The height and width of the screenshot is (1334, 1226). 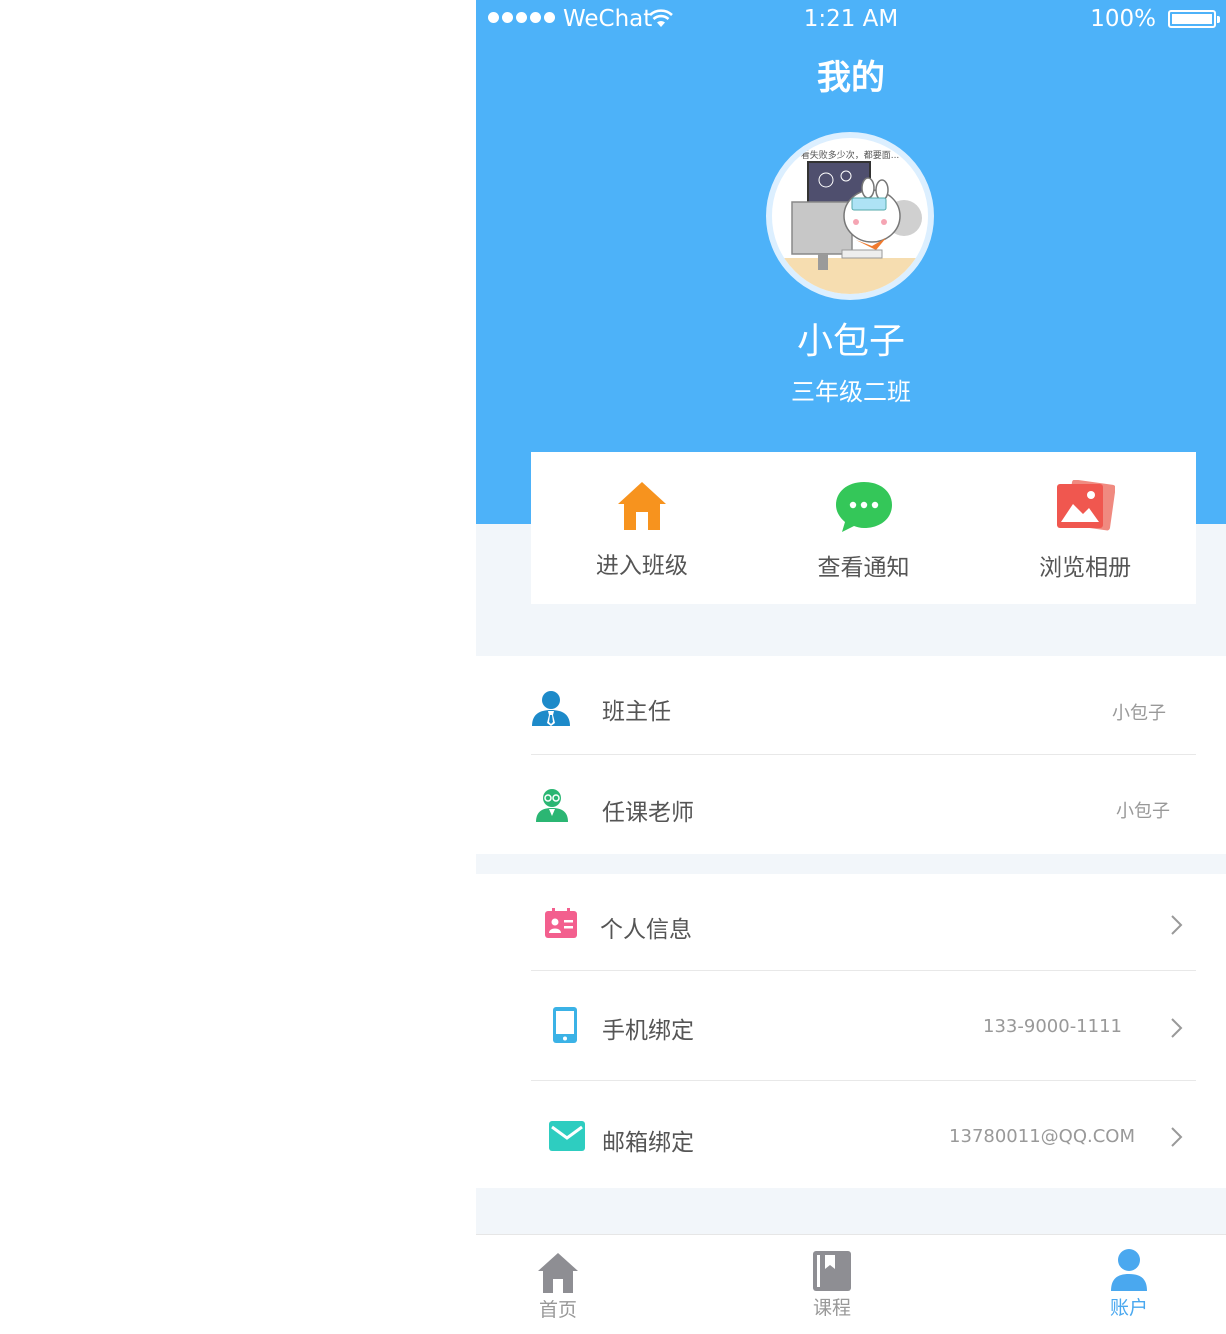 I want to click on enter-class-label: 进入班级, so click(x=641, y=566).